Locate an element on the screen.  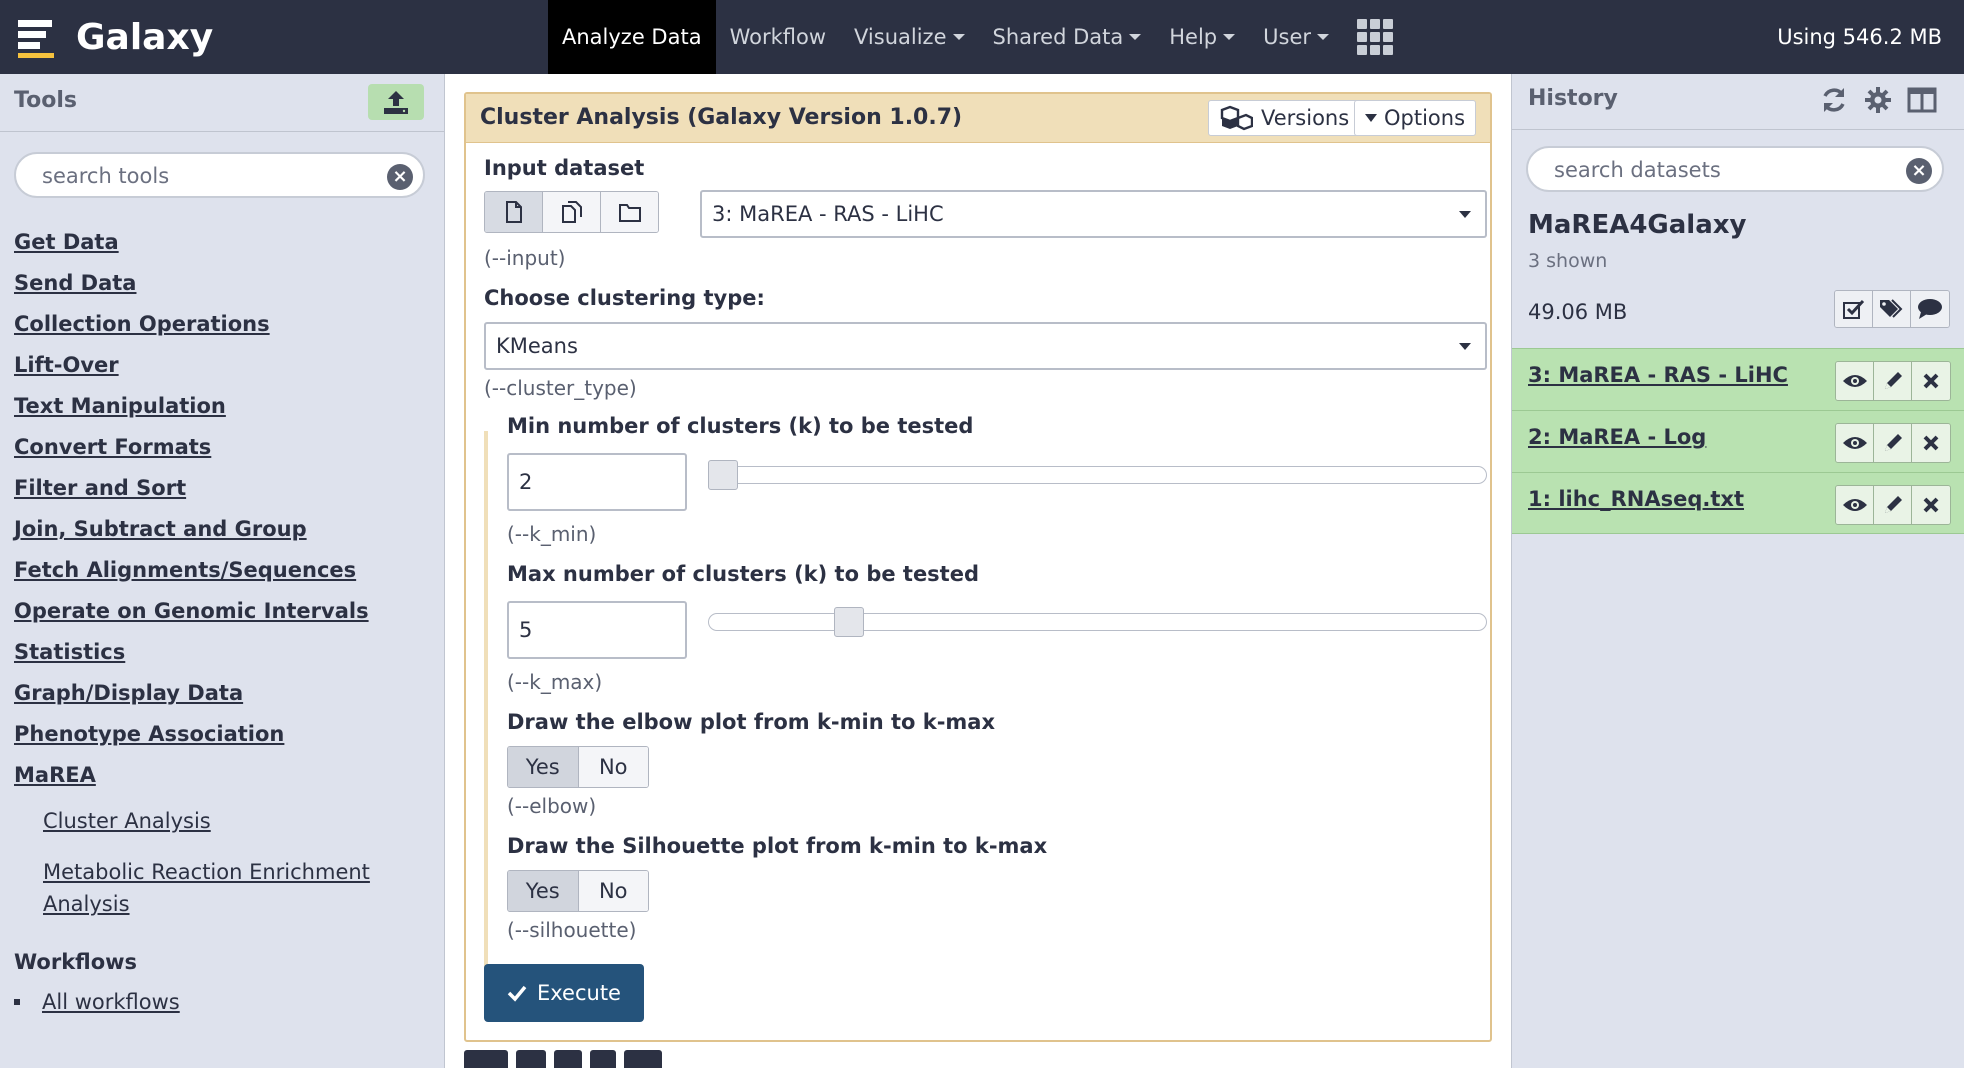
tool-form-title: Cluster Analysis (Galaxy Version 1.0.7) is located at coordinates (721, 117).